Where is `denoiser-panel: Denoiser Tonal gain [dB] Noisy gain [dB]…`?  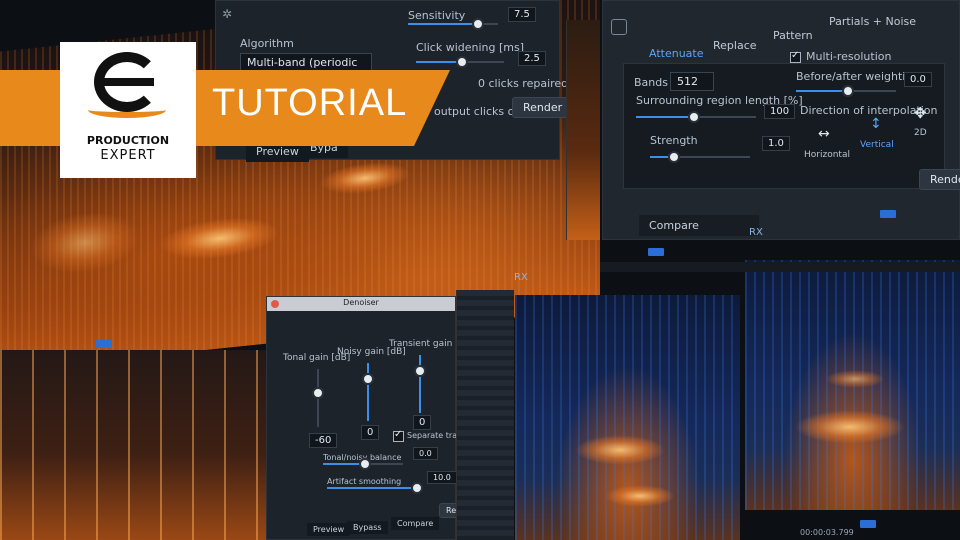 denoiser-panel: Denoiser Tonal gain [dB] Noisy gain [dB]… is located at coordinates (376, 418).